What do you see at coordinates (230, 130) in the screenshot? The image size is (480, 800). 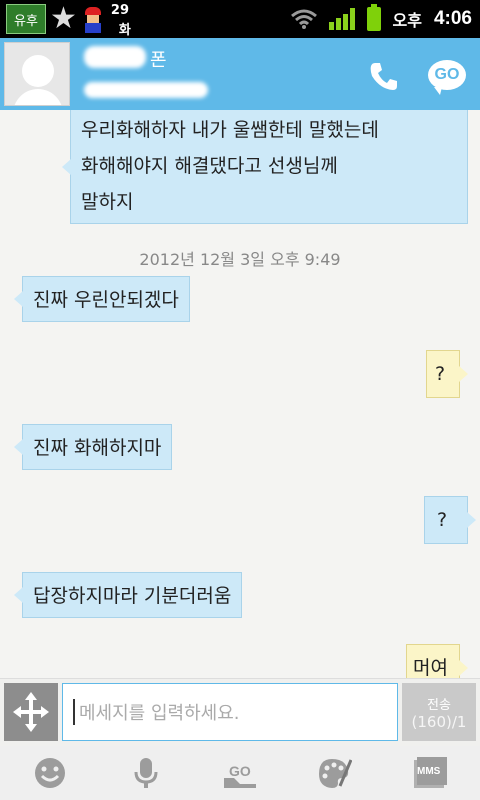 I see `message-line: 우리화해하자 내가 울쌤한테 말했는데` at bounding box center [230, 130].